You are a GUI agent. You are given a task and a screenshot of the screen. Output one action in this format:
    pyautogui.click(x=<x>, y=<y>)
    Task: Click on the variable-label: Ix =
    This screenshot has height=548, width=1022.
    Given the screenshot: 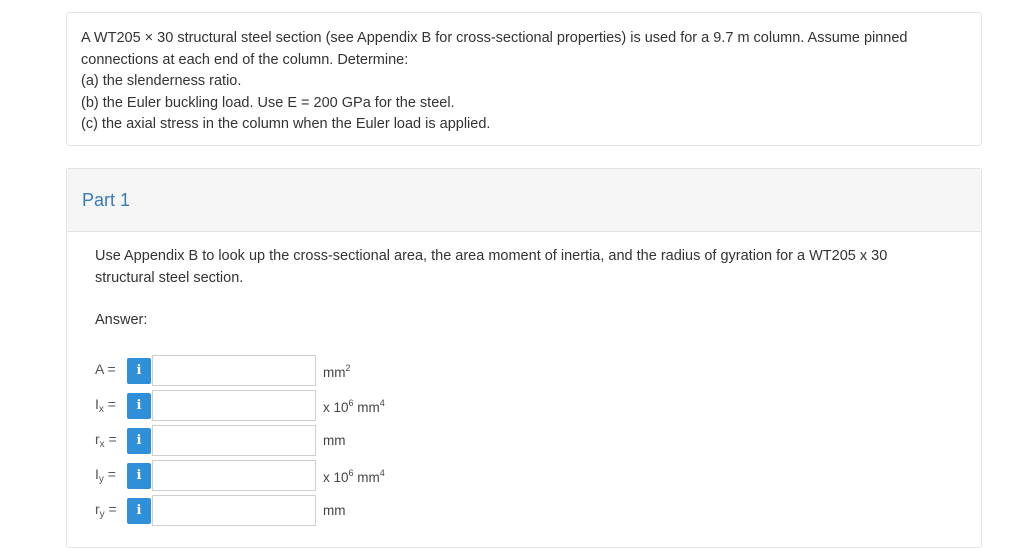 What is the action you would take?
    pyautogui.click(x=110, y=405)
    